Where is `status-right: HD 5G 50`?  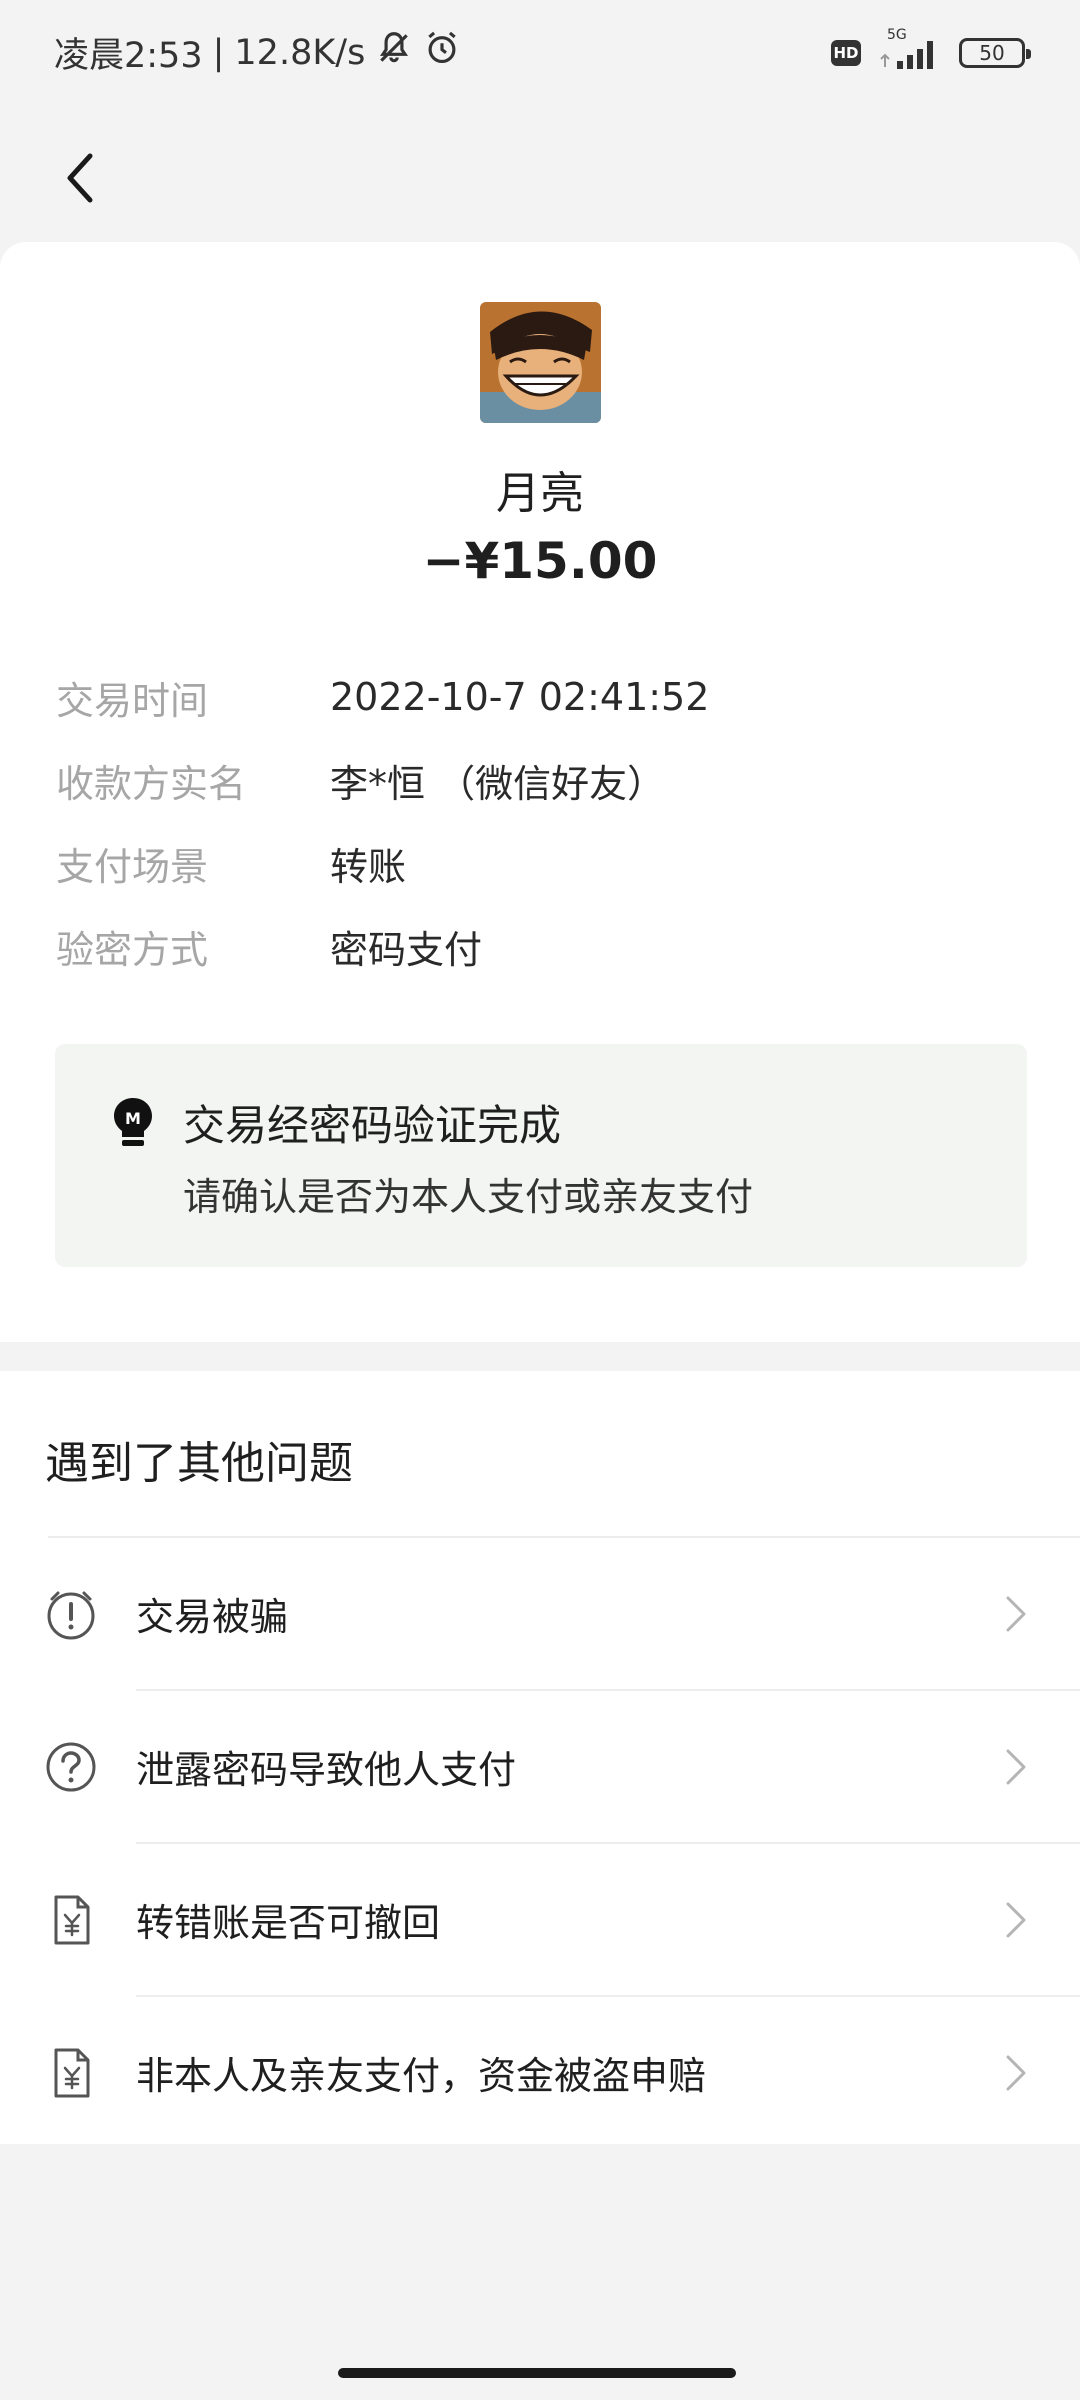 status-right: HD 5G 50 is located at coordinates (931, 50).